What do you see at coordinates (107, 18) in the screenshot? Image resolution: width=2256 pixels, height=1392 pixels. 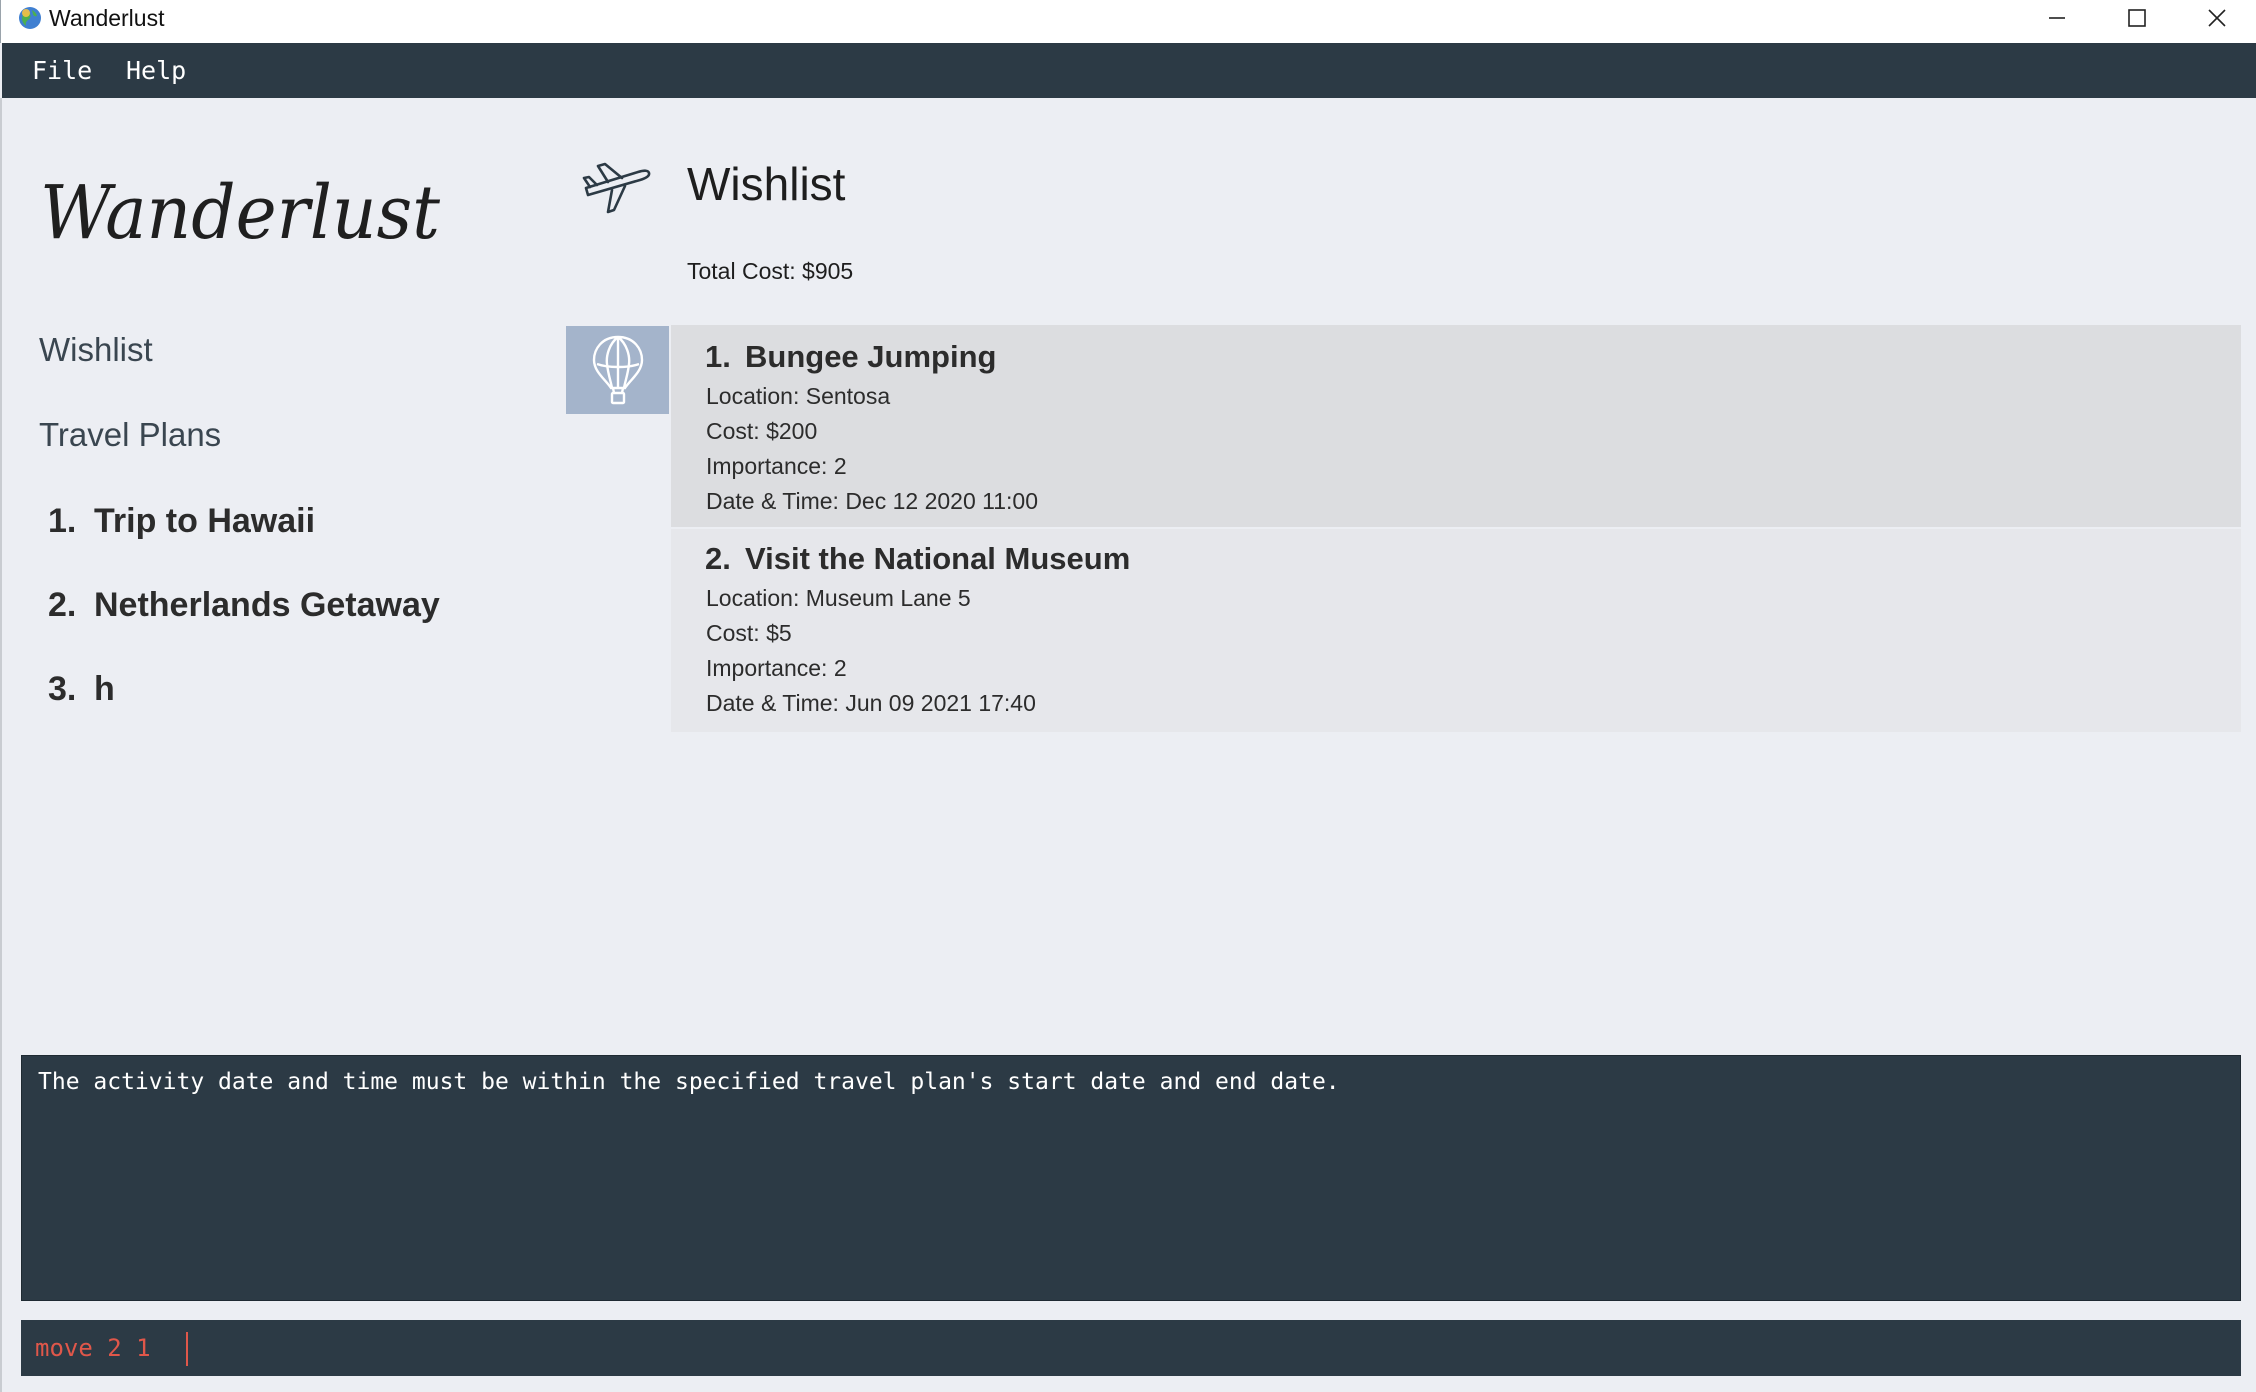 I see `window-title: Wanderlust` at bounding box center [107, 18].